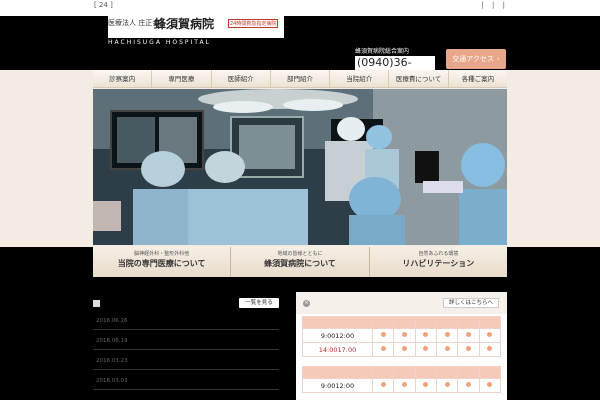 The height and width of the screenshot is (400, 600). I want to click on news-list-button: 一覧を見る, so click(259, 303).